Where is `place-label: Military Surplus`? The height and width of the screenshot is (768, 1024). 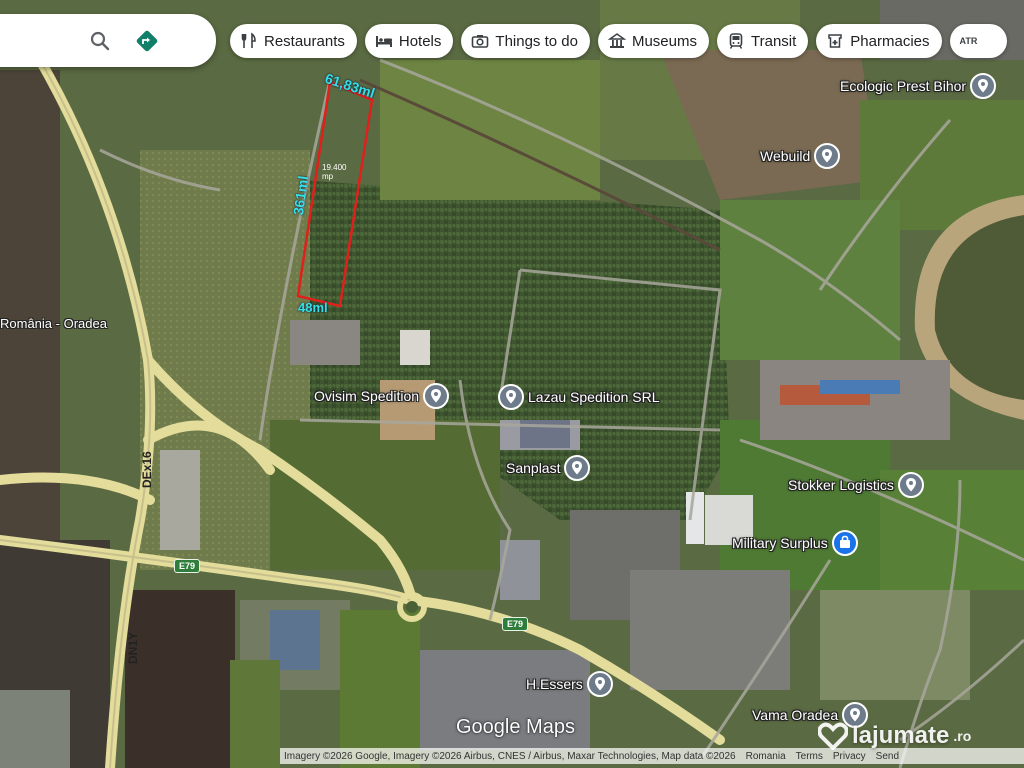 place-label: Military Surplus is located at coordinates (780, 543).